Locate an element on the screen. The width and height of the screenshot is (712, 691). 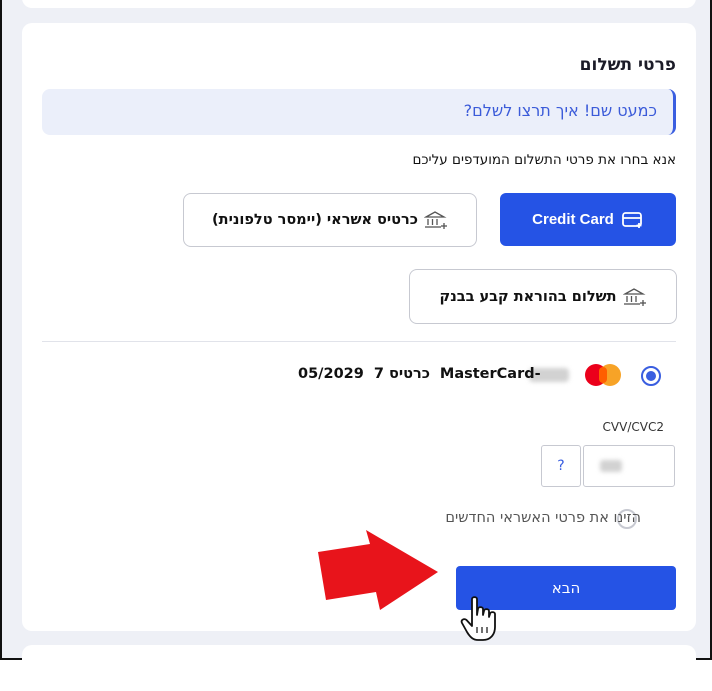
bank-standing-order-button: תשלום בהוראת קבע בבנק is located at coordinates (543, 296).